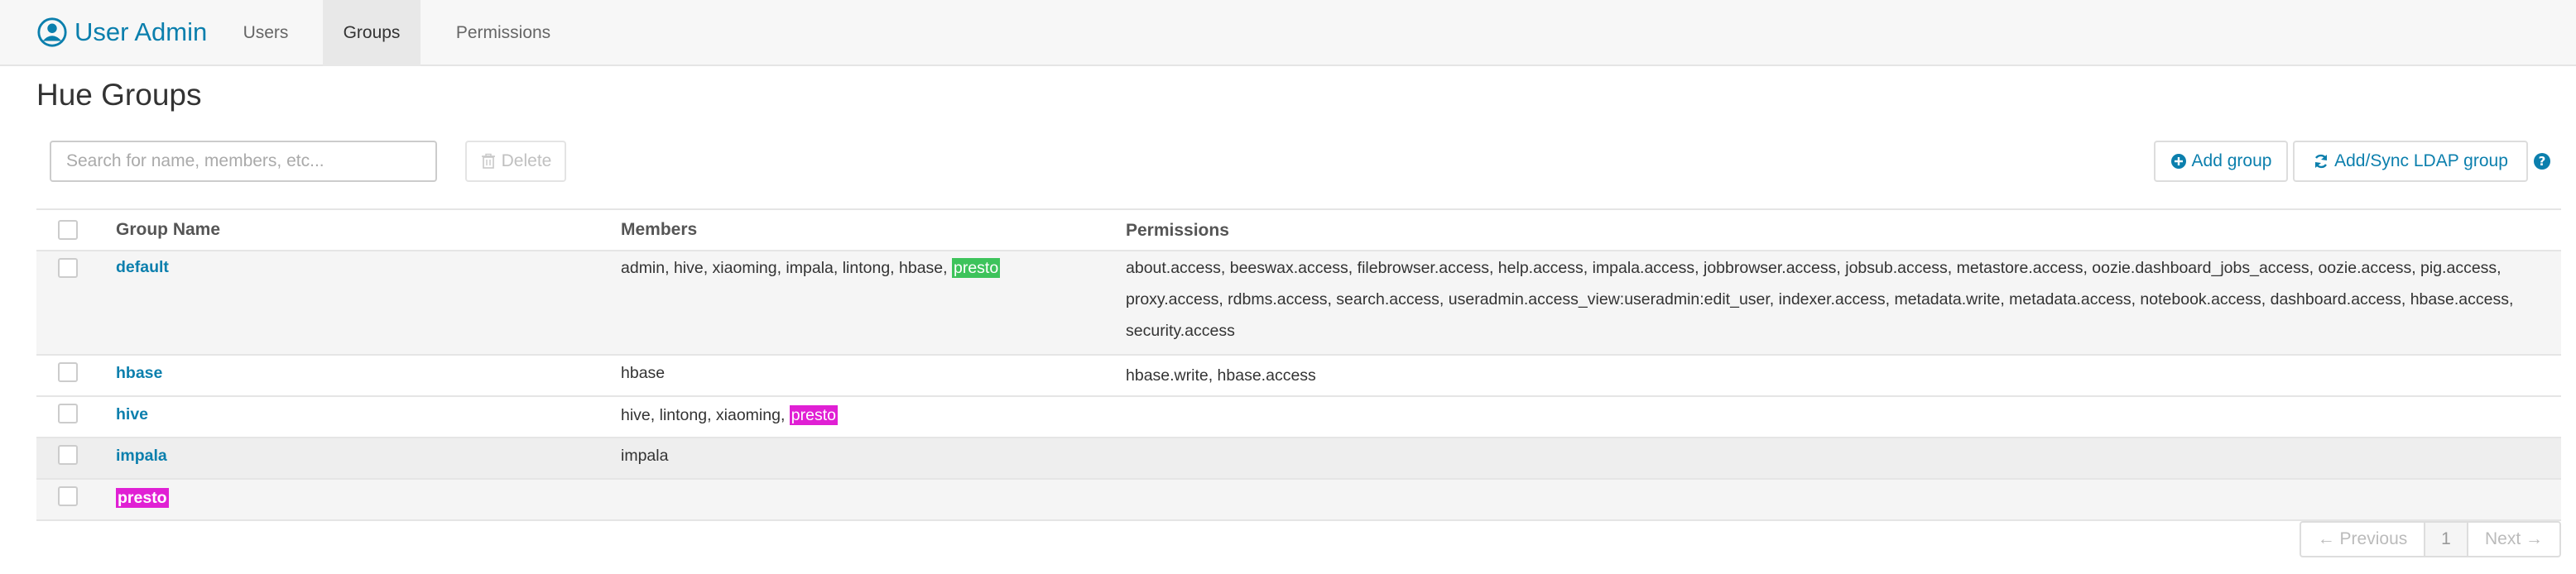 The height and width of the screenshot is (574, 2576). I want to click on table-row: hbase hbase hbase.write, hbase.access, so click(1298, 376).